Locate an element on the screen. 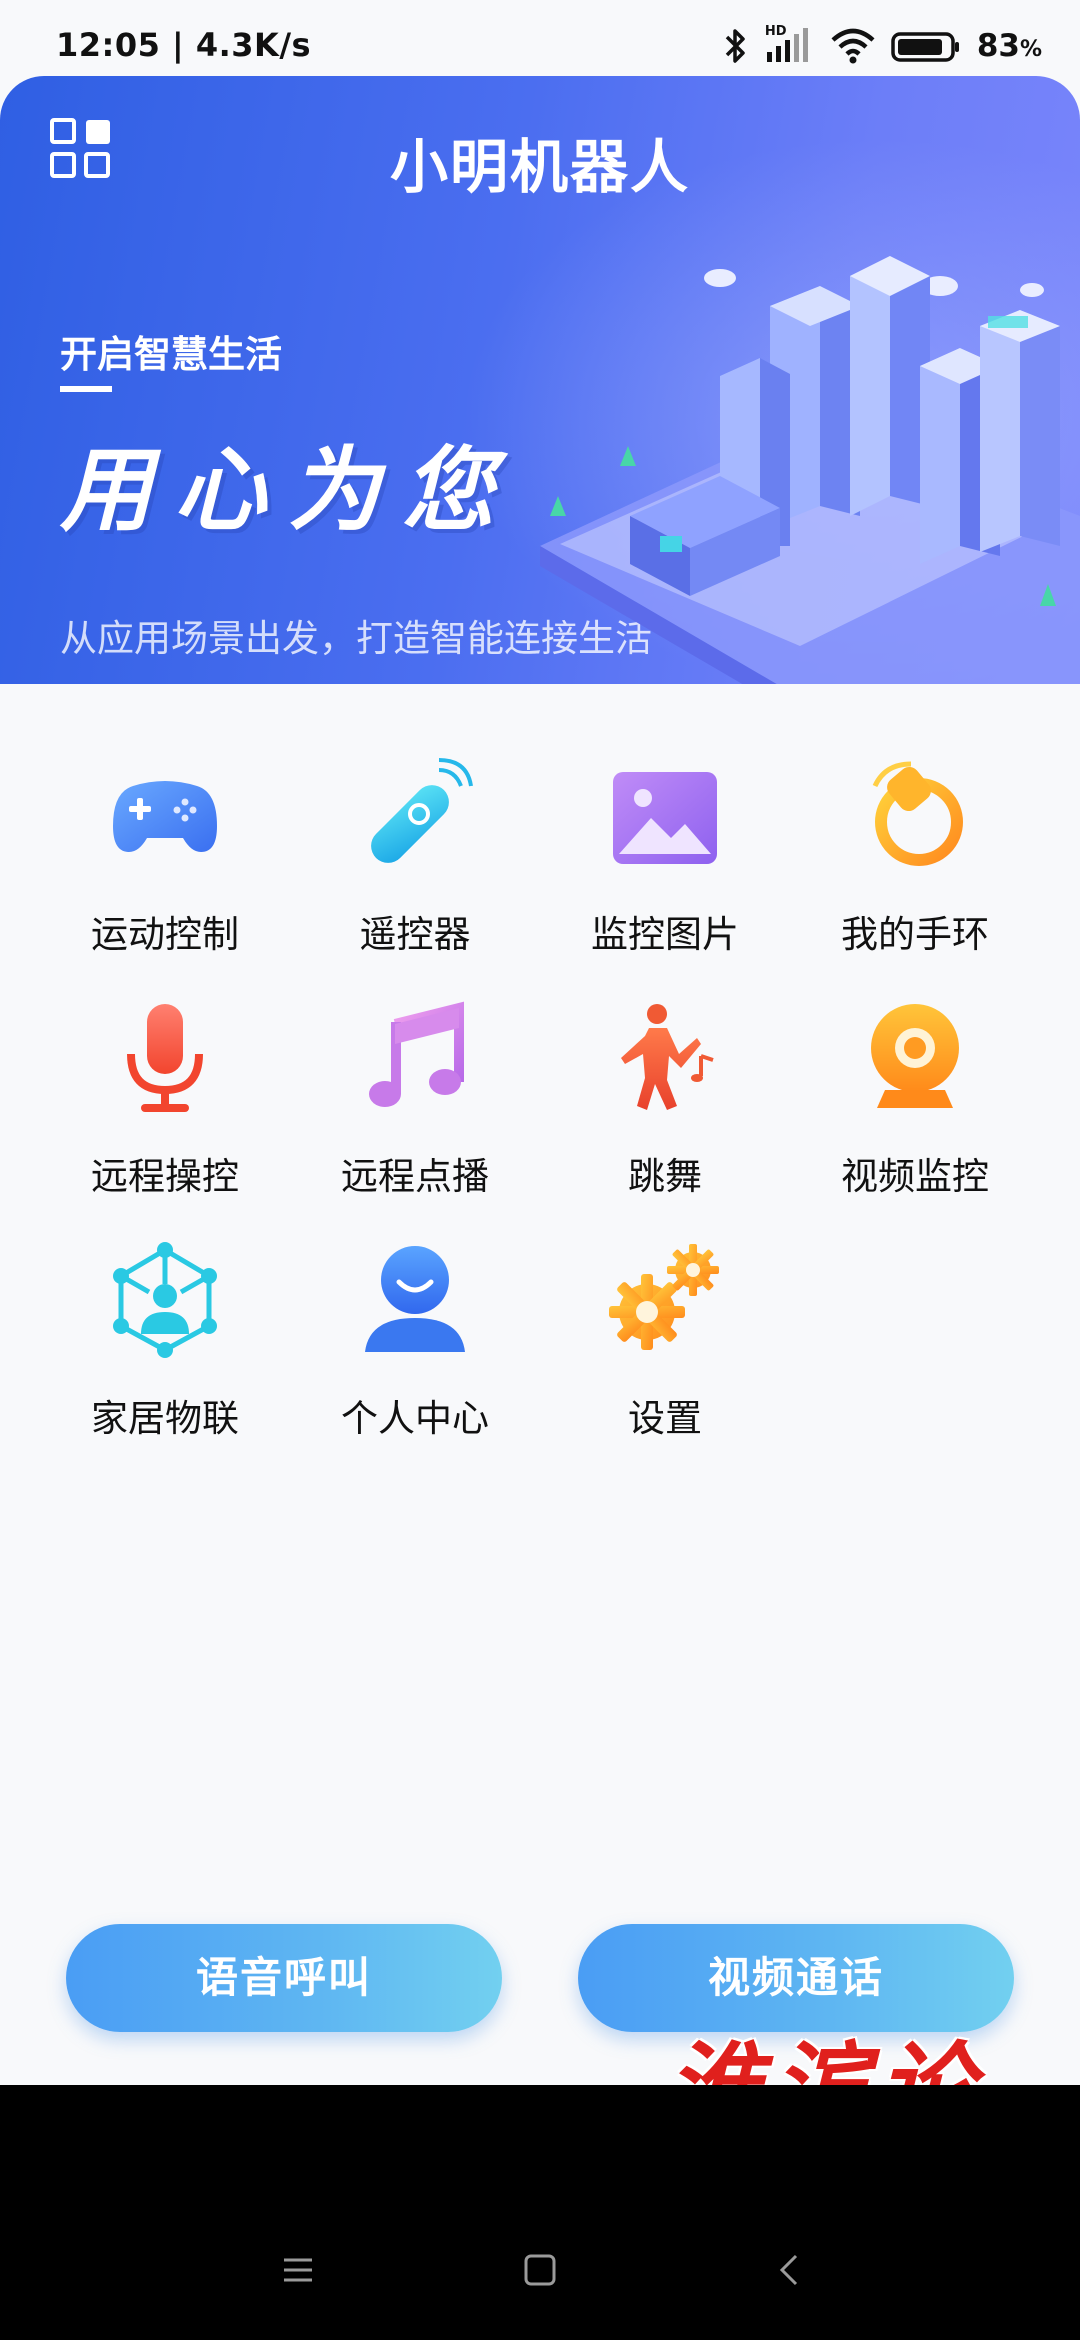 The image size is (1080, 2340). feature-label: 运动控制 is located at coordinates (165, 934).